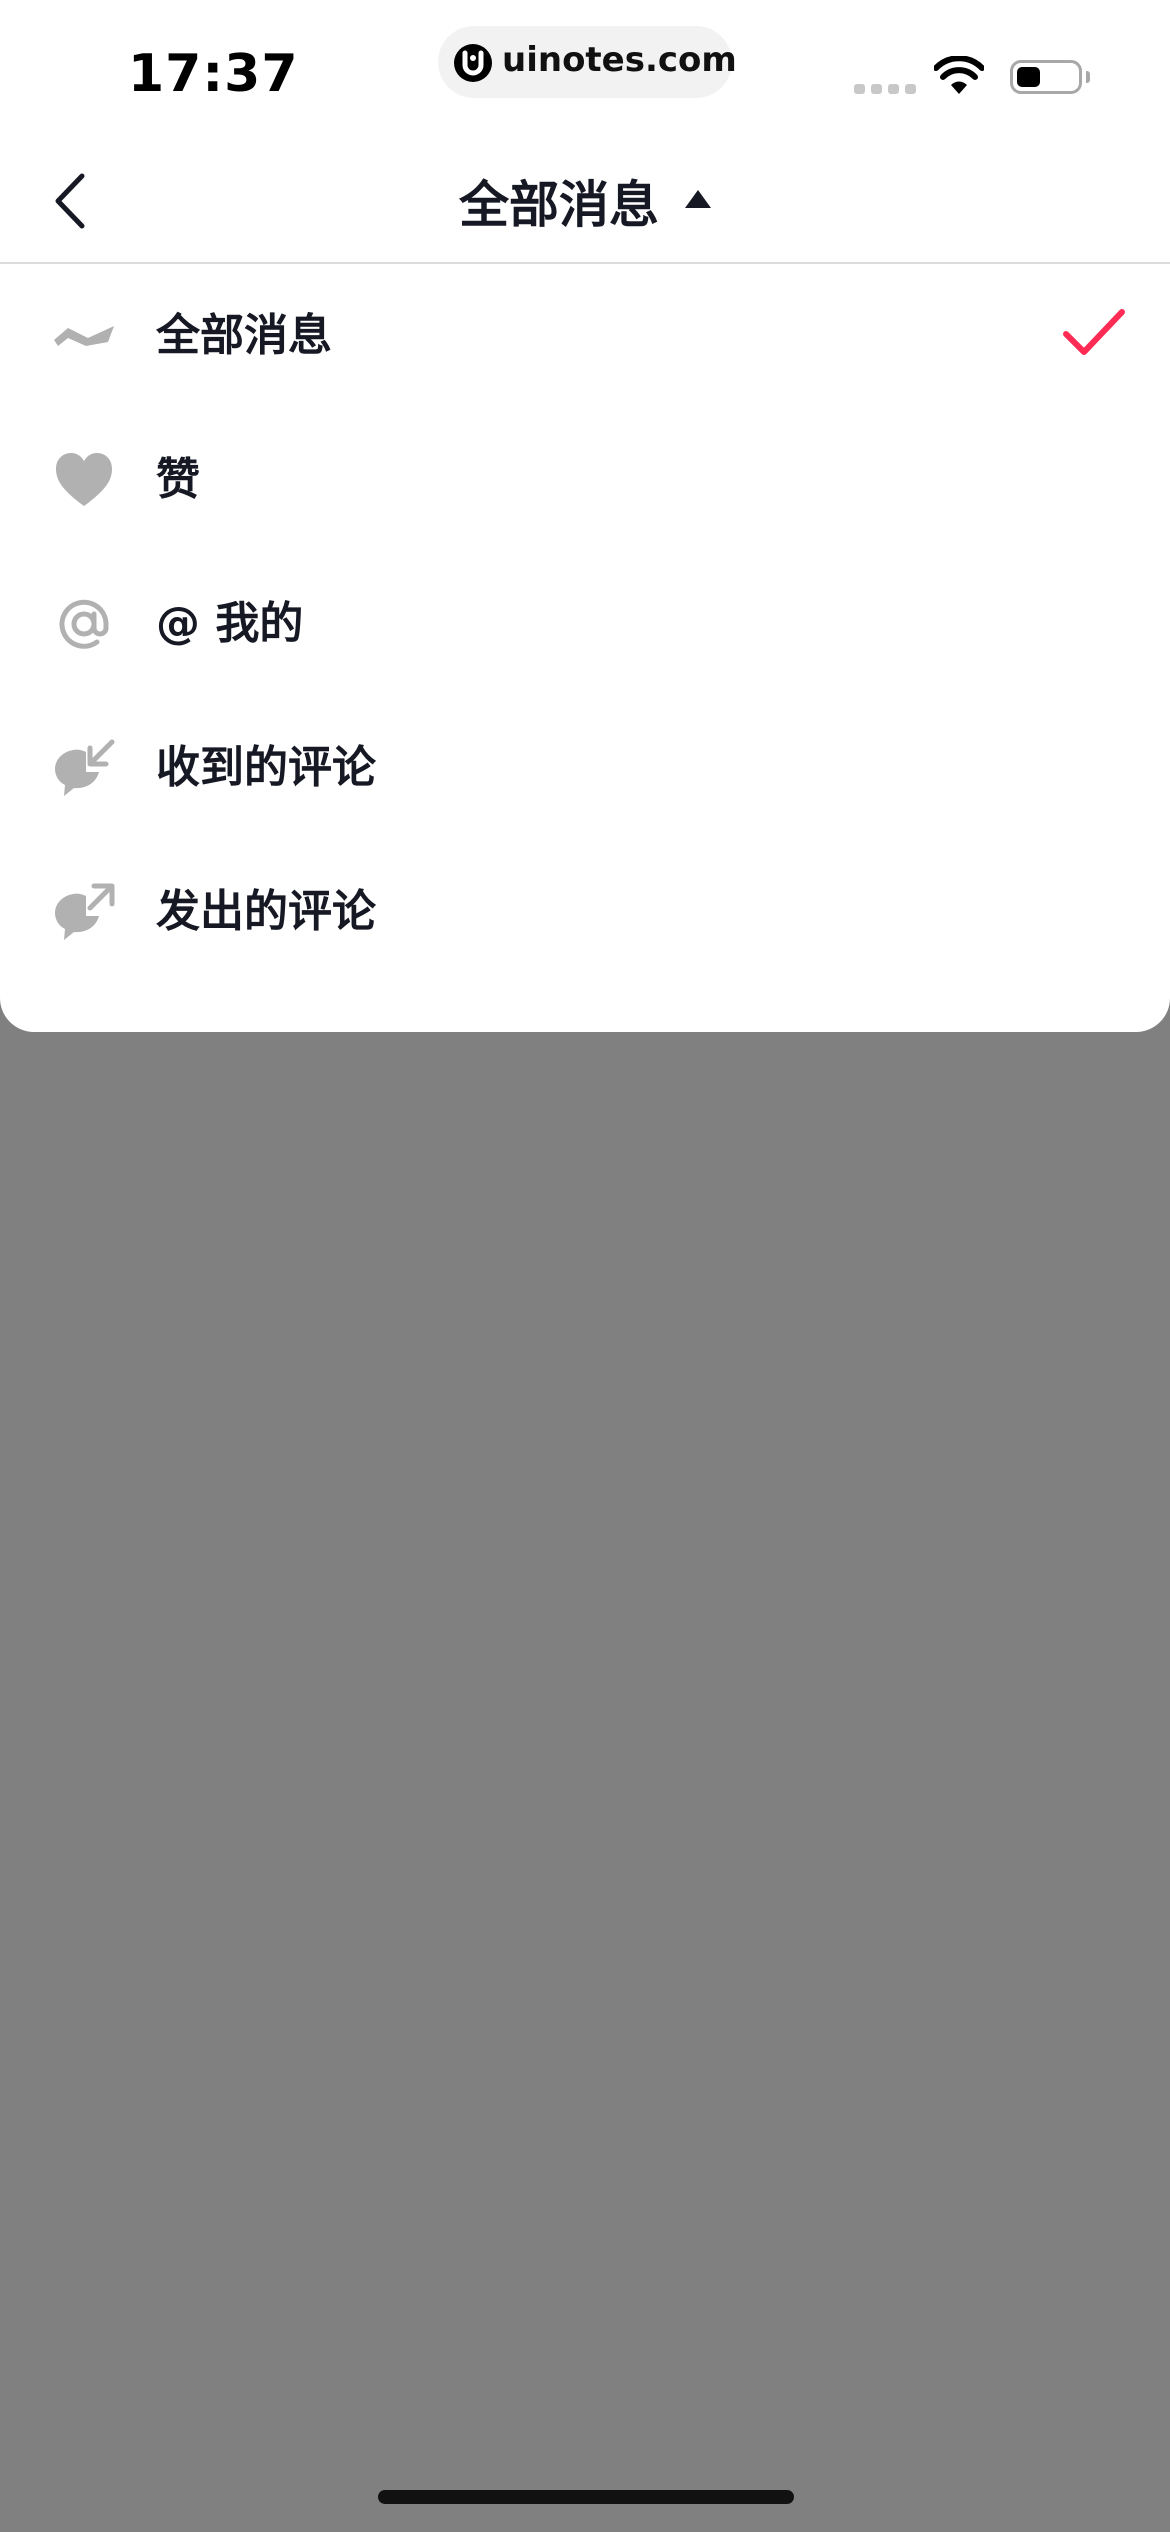 This screenshot has height=2532, width=1170. What do you see at coordinates (698, 199) in the screenshot?
I see `caret-up-icon` at bounding box center [698, 199].